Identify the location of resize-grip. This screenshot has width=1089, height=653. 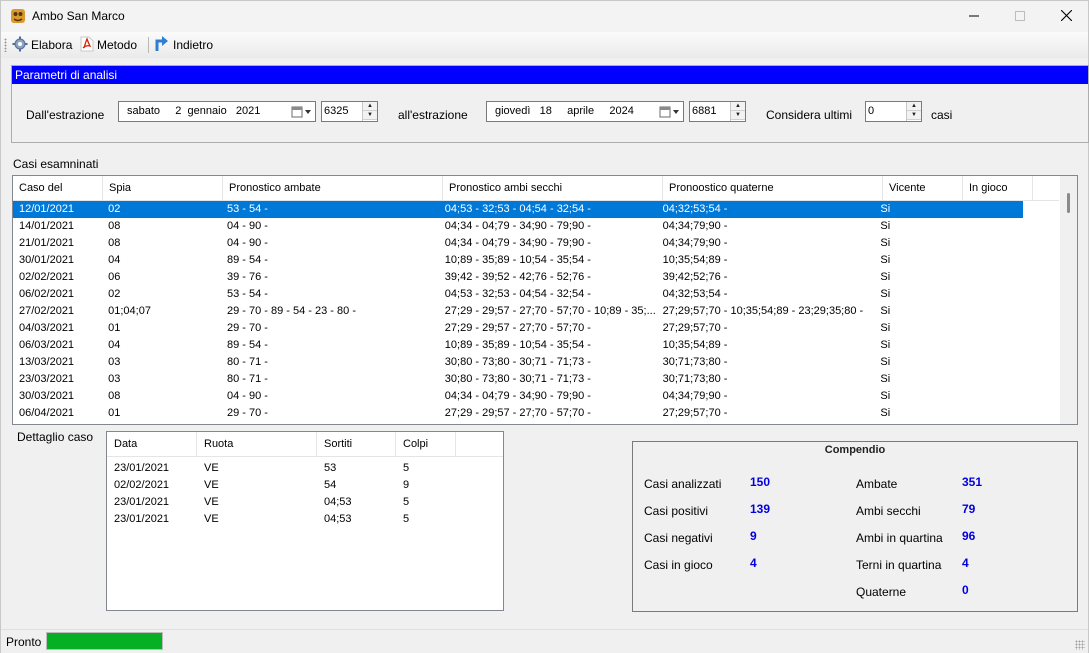
(1080, 645).